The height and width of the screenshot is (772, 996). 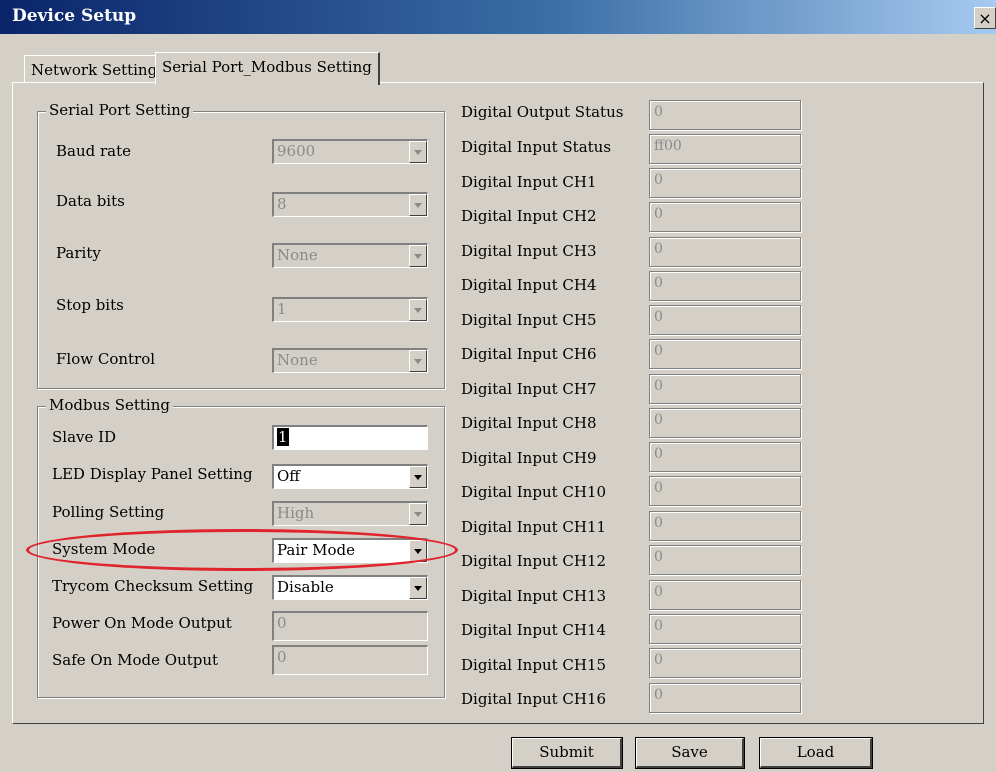 I want to click on digital-input-ch5-value: 0, so click(x=658, y=317).